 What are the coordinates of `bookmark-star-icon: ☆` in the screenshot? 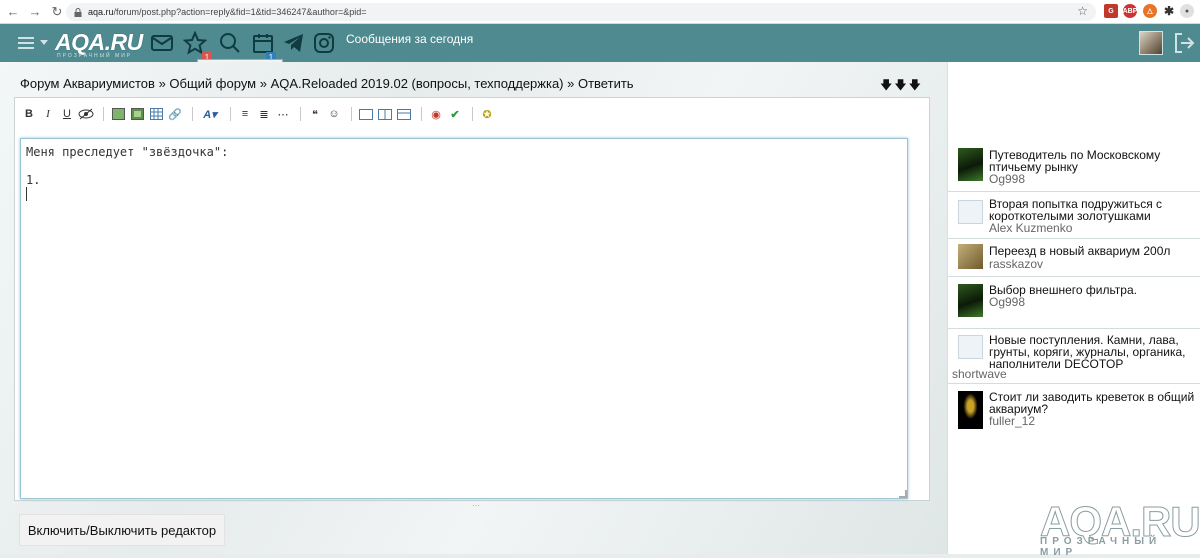 It's located at (1082, 11).